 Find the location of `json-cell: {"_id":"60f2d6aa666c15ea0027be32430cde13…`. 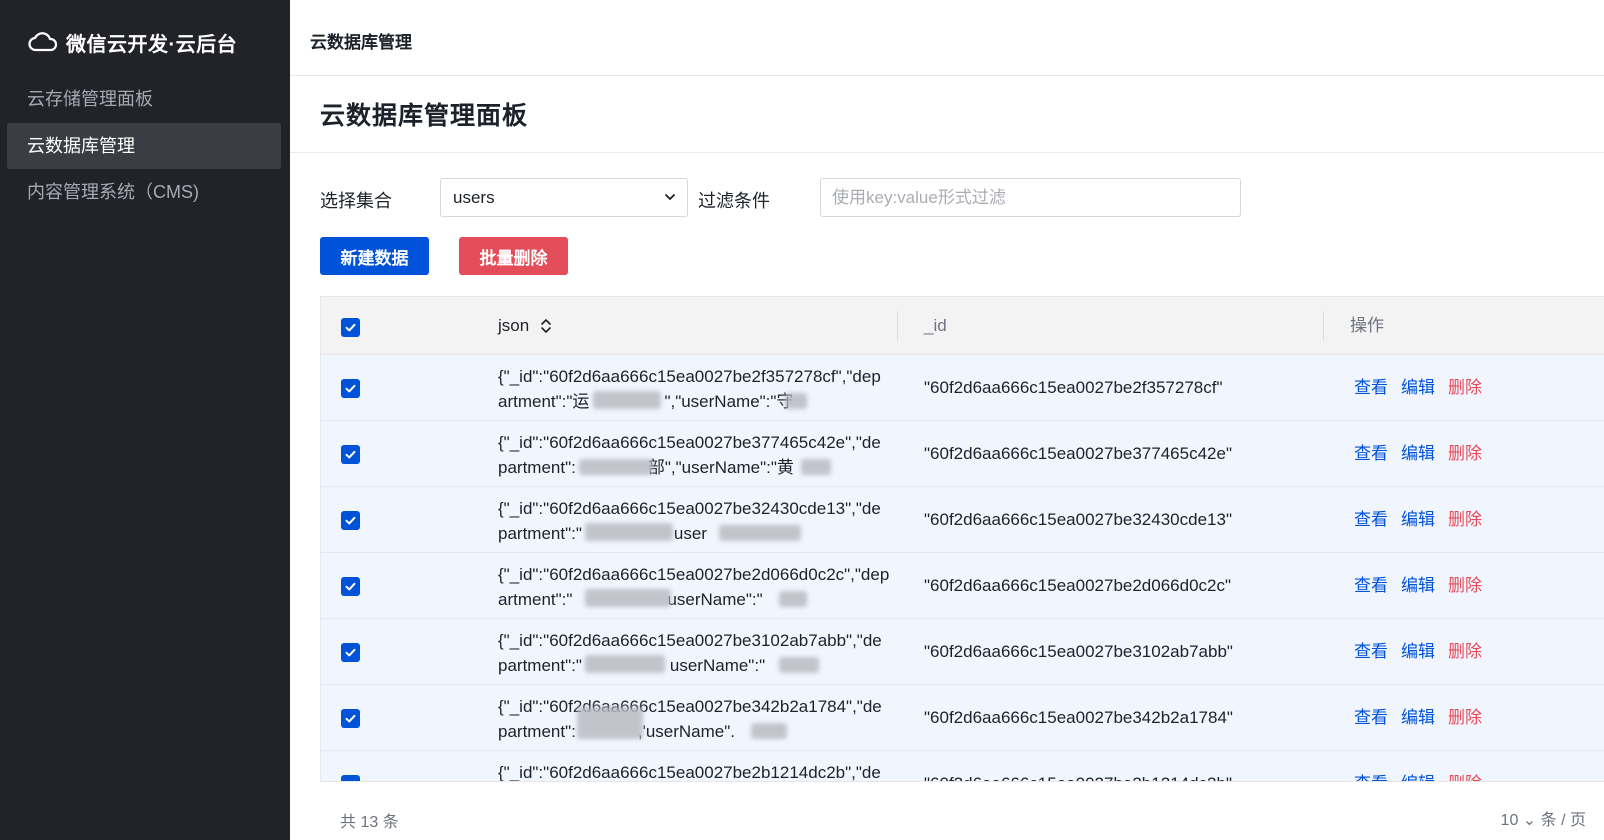

json-cell: {"_id":"60f2d6aa666c15ea0027be32430cde13… is located at coordinates (694, 521).